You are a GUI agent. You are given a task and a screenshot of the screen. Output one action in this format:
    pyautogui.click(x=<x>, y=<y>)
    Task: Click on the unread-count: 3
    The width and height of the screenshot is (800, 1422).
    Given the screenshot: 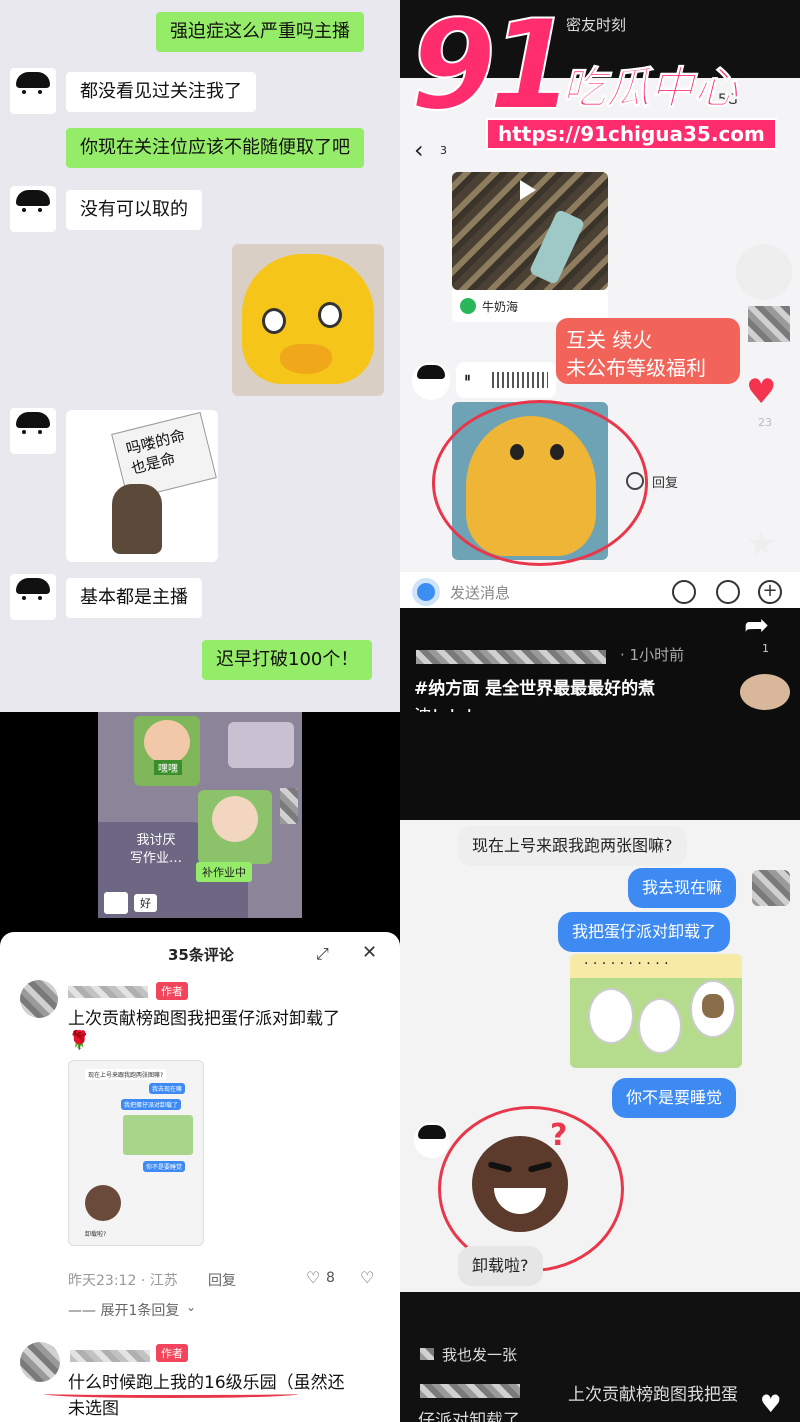 What is the action you would take?
    pyautogui.click(x=443, y=150)
    